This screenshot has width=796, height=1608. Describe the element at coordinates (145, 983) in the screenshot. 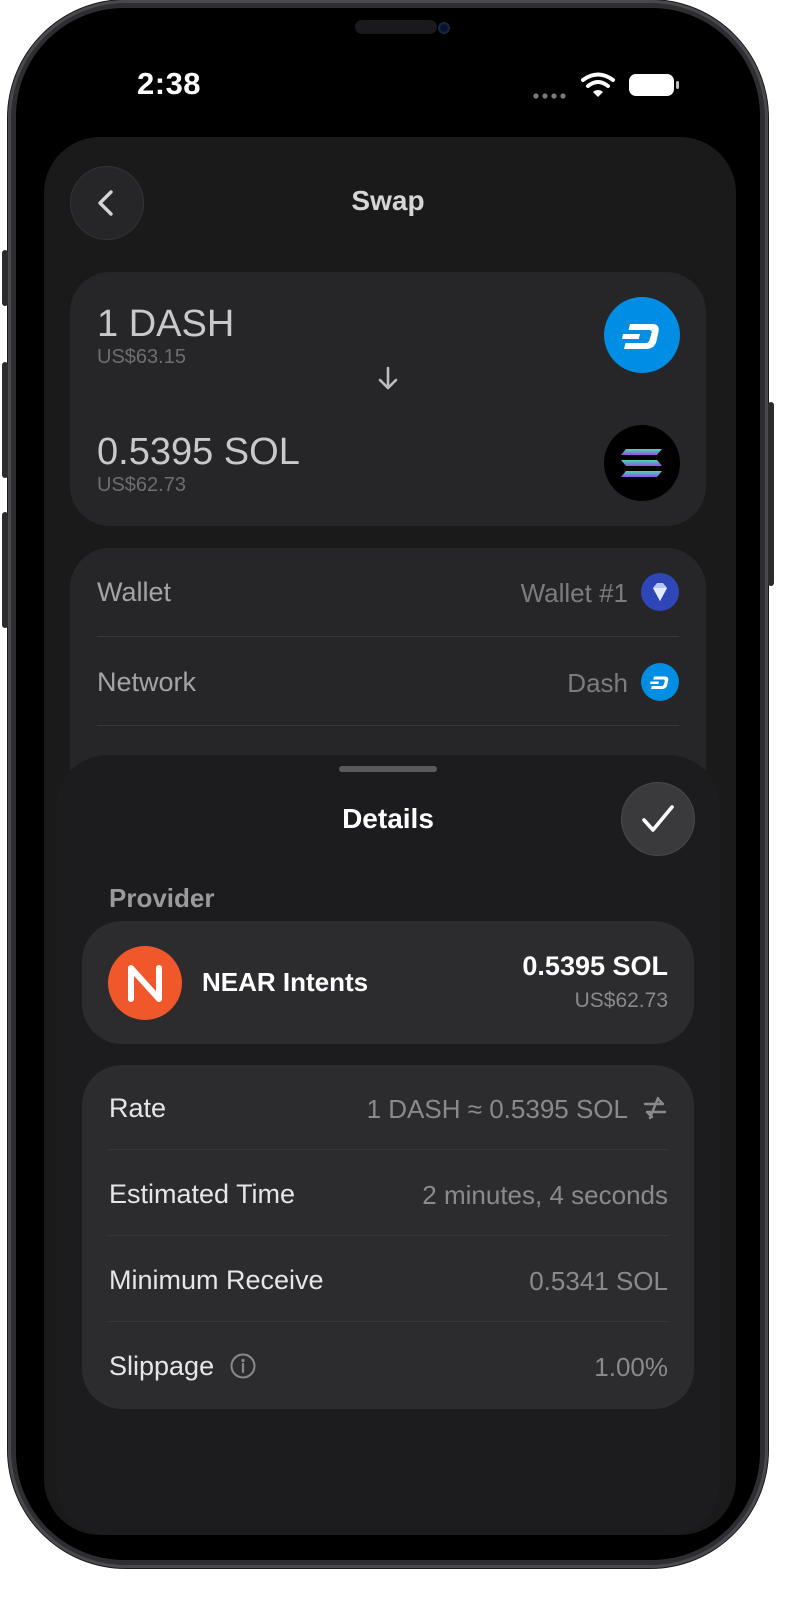

I see `near-logo-icon` at that location.